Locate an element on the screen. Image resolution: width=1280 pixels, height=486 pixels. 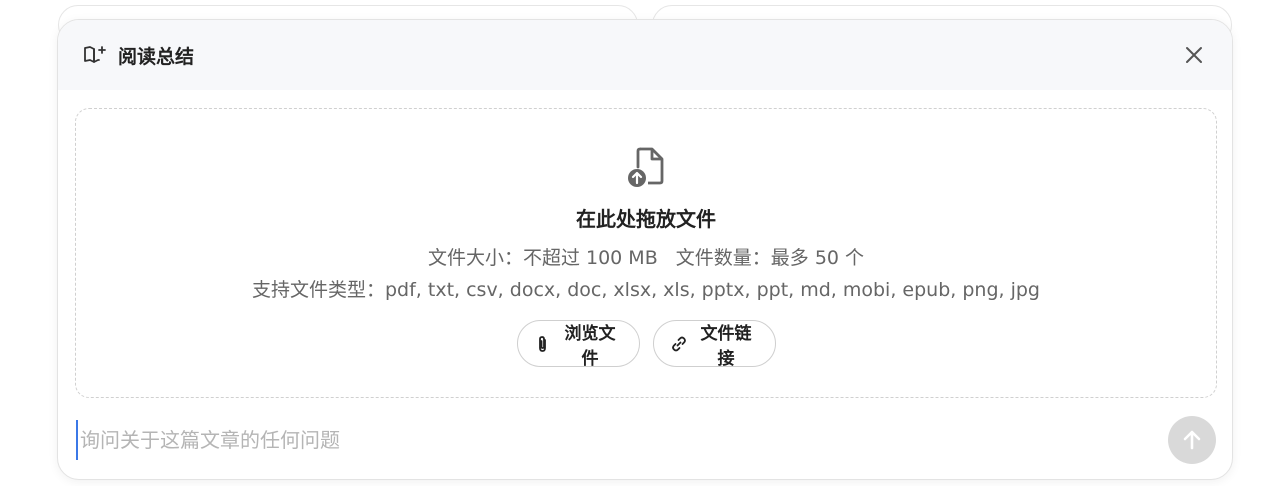
close-icon is located at coordinates (1194, 55).